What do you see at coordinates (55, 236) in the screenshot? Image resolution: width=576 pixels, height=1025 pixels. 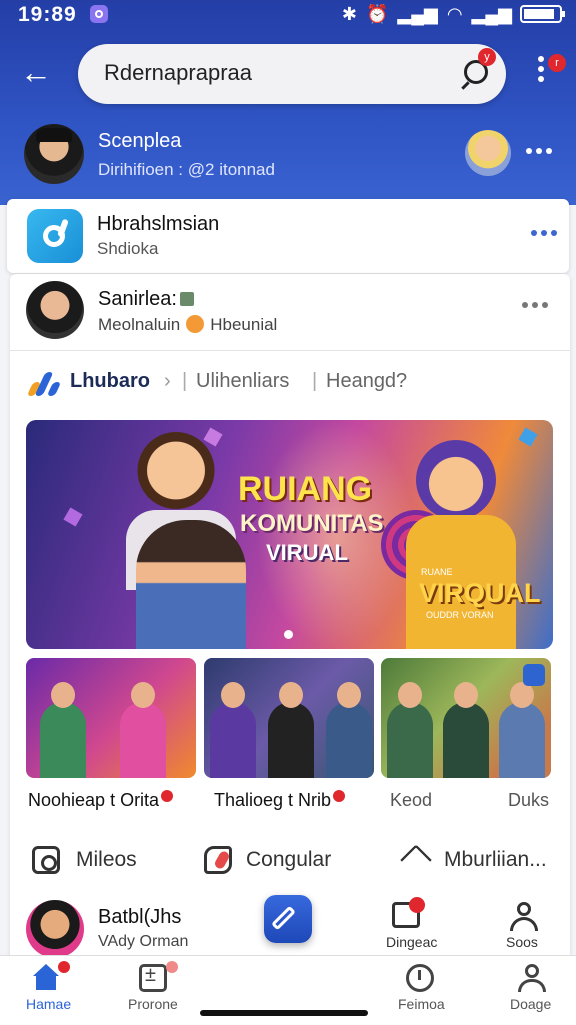 I see `app-logo-icon` at bounding box center [55, 236].